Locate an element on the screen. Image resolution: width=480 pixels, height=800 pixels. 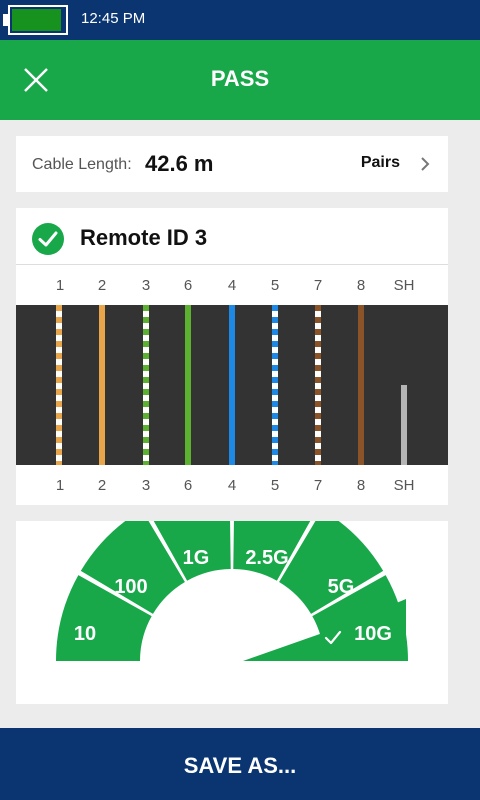
pin-label-top: 3 is located at coordinates (146, 285).